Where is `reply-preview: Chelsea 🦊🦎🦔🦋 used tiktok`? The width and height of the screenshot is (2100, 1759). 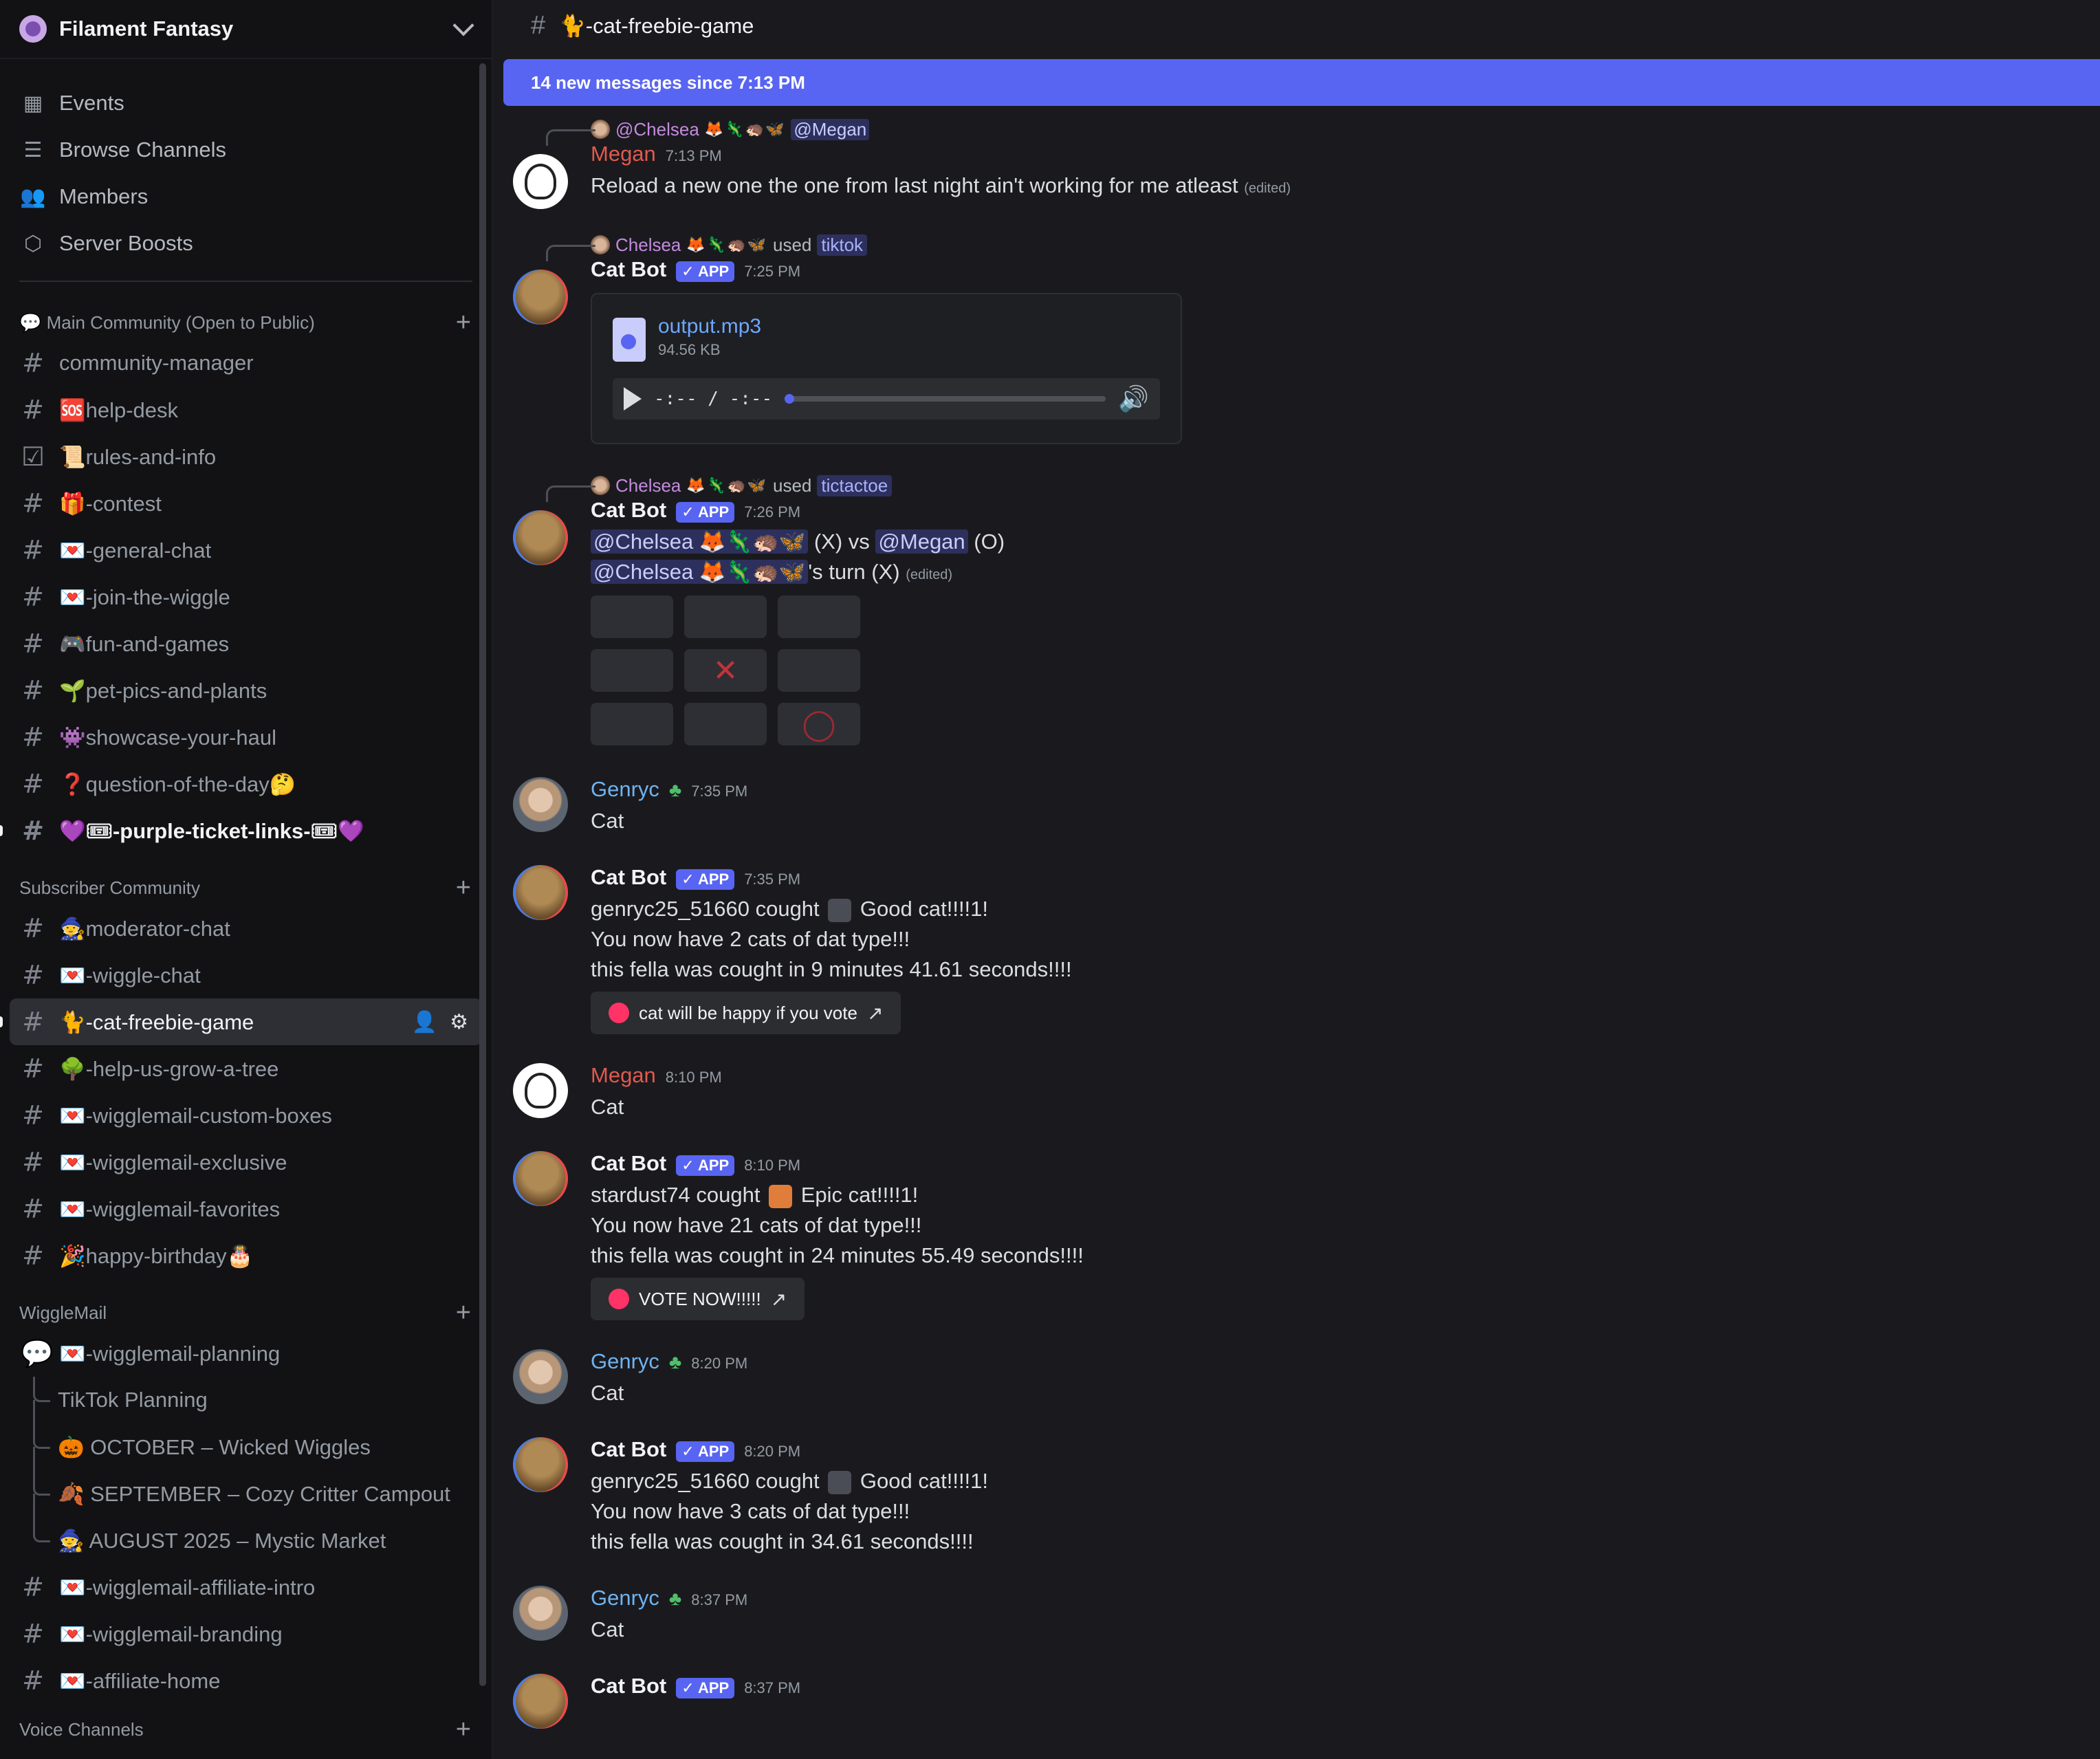 reply-preview: Chelsea 🦊🦎🦔🦋 used tiktok is located at coordinates (1345, 244).